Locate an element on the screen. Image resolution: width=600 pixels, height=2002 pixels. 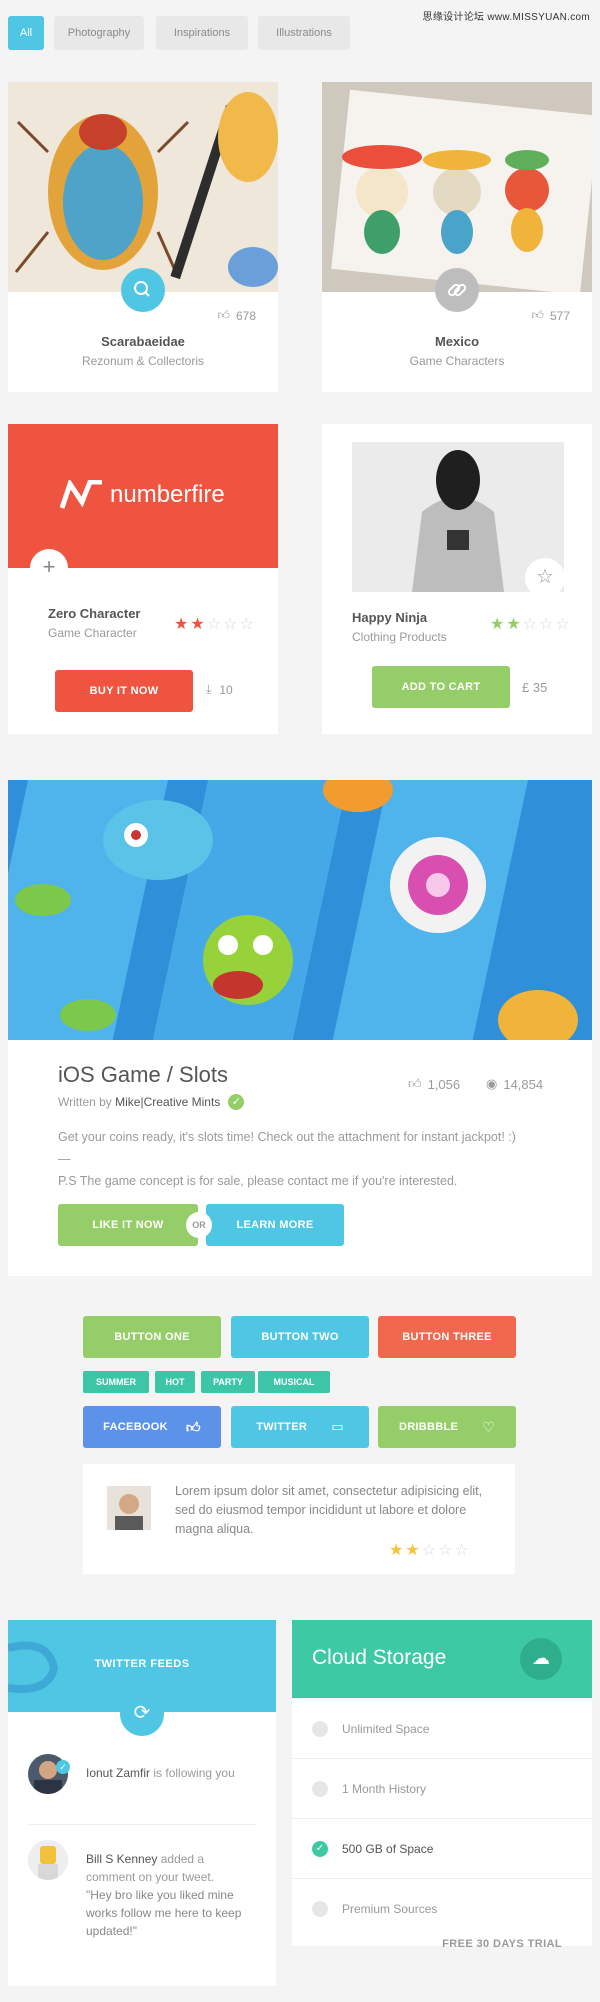
twitter-feeds-title: TWITTER FEEDS is located at coordinates (142, 1664).